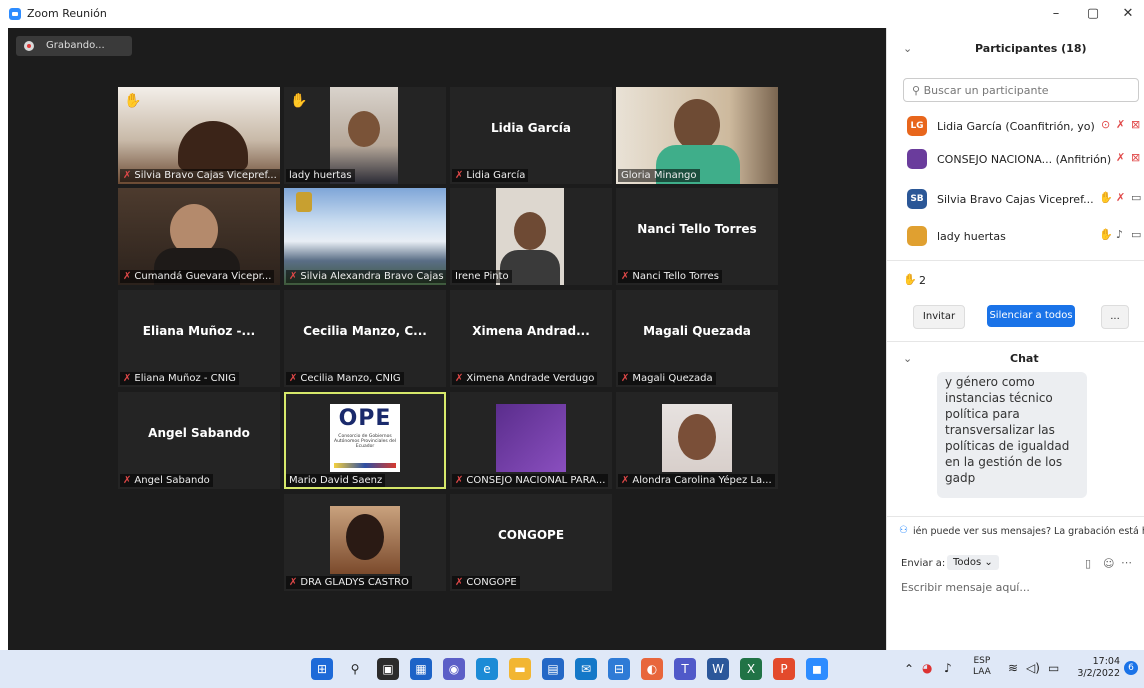  Describe the element at coordinates (927, 668) in the screenshot. I see `app-tray-icon: ◕` at that location.